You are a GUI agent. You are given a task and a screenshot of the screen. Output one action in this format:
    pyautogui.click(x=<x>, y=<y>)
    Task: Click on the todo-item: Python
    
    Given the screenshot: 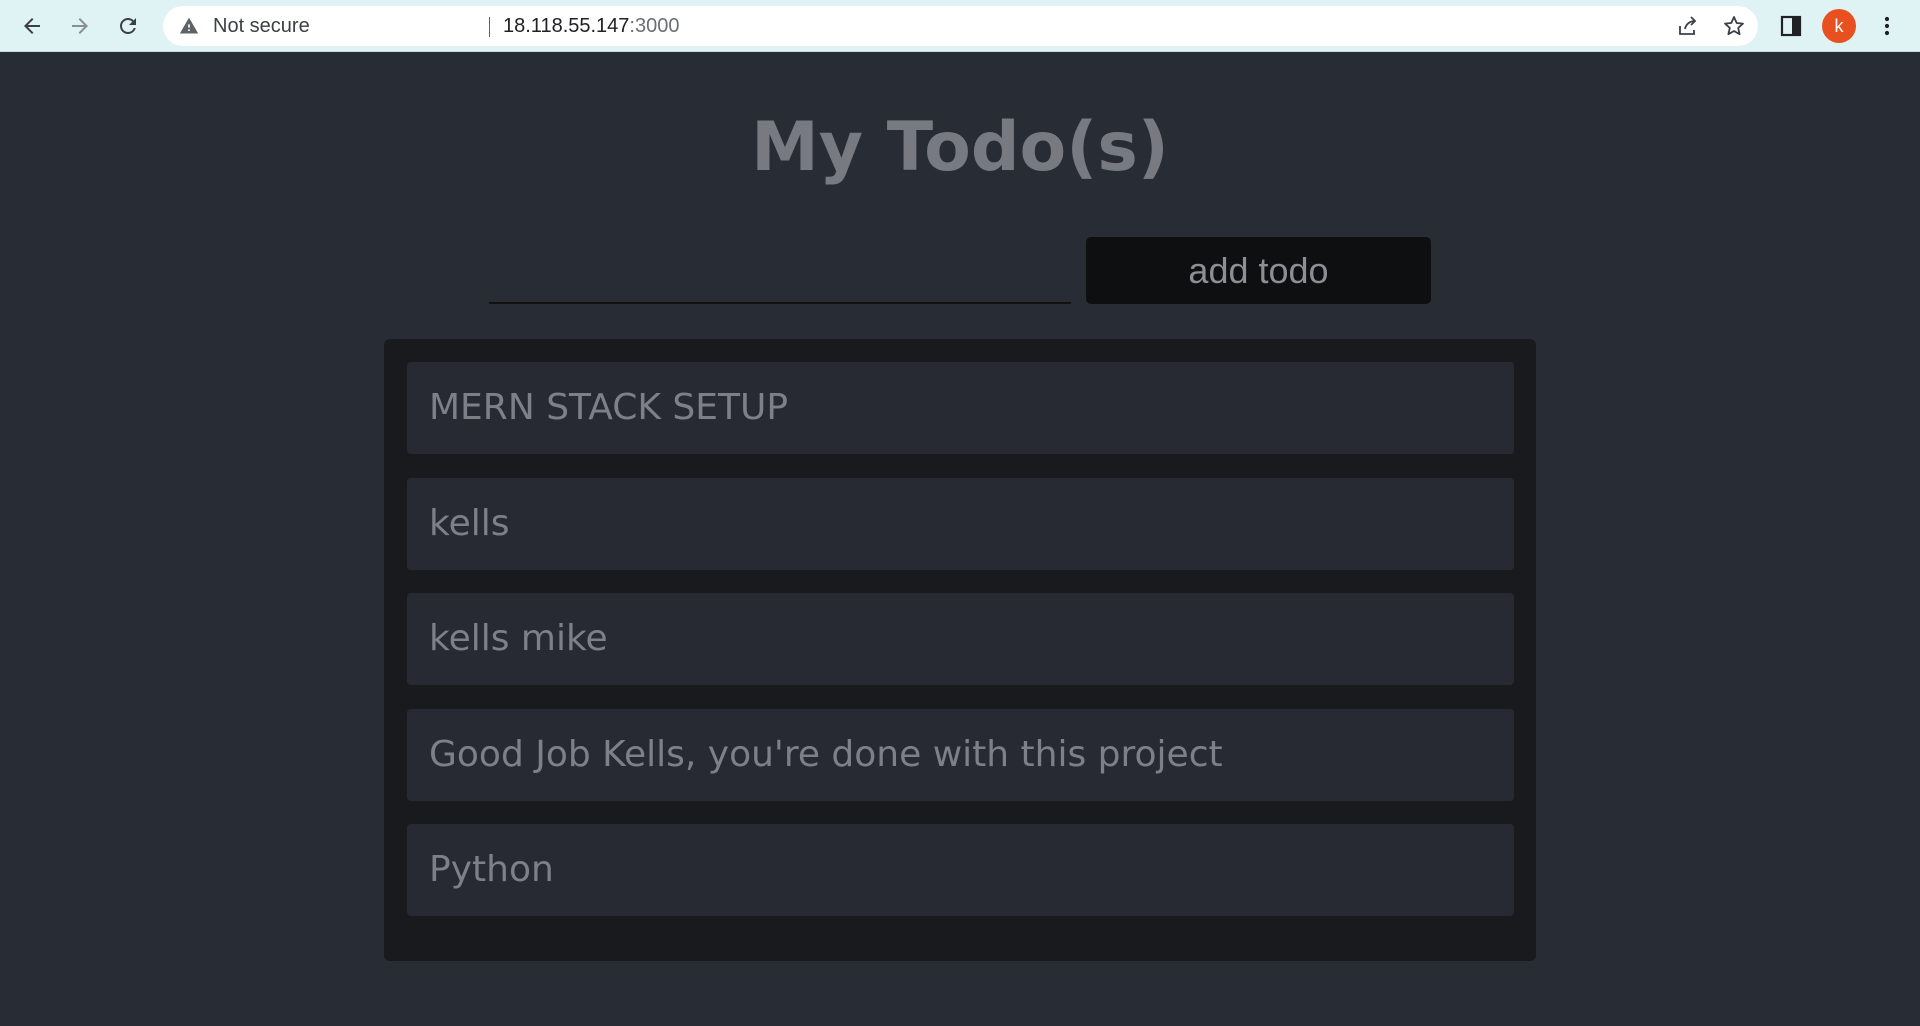 What is the action you would take?
    pyautogui.click(x=960, y=870)
    